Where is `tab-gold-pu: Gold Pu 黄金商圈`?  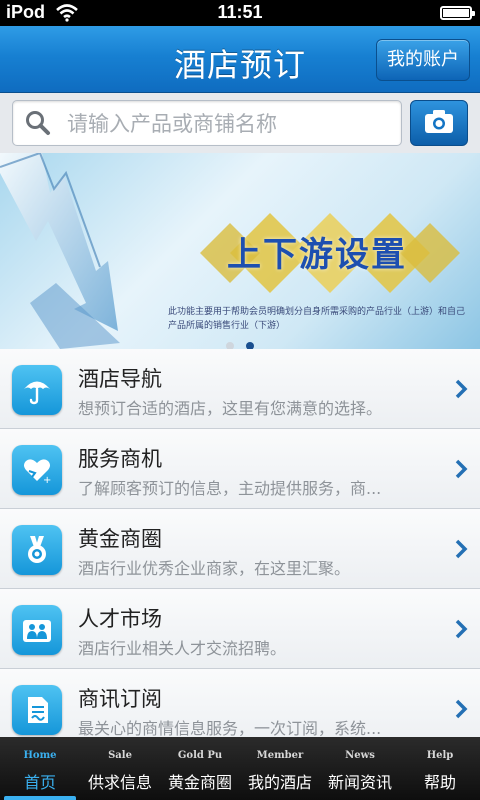
tab-gold-pu: Gold Pu 黄金商圈 is located at coordinates (200, 768).